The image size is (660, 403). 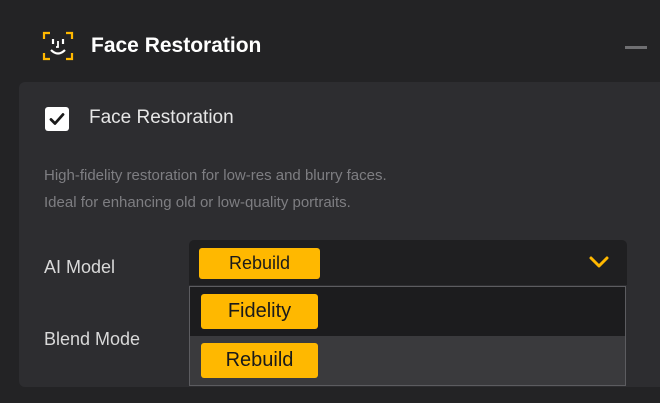 What do you see at coordinates (408, 262) in the screenshot?
I see `ai-model-select: Rebuild` at bounding box center [408, 262].